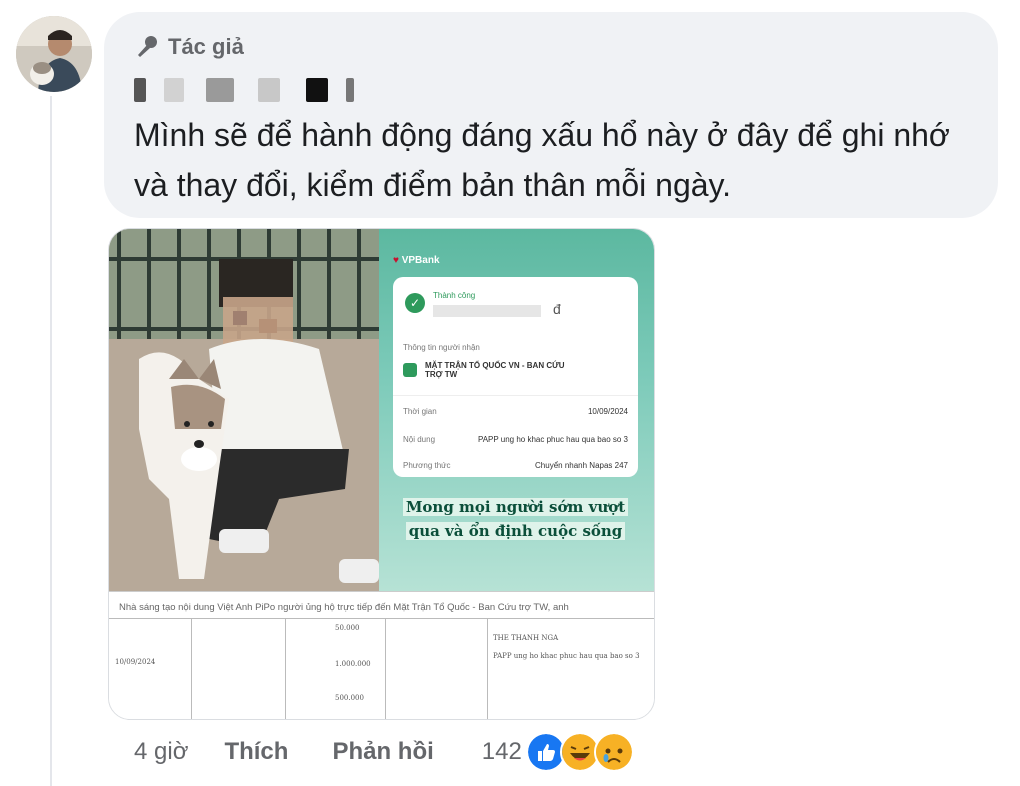  Describe the element at coordinates (581, 465) in the screenshot. I see `row-value: Chuyển nhanh Napas 247` at that location.